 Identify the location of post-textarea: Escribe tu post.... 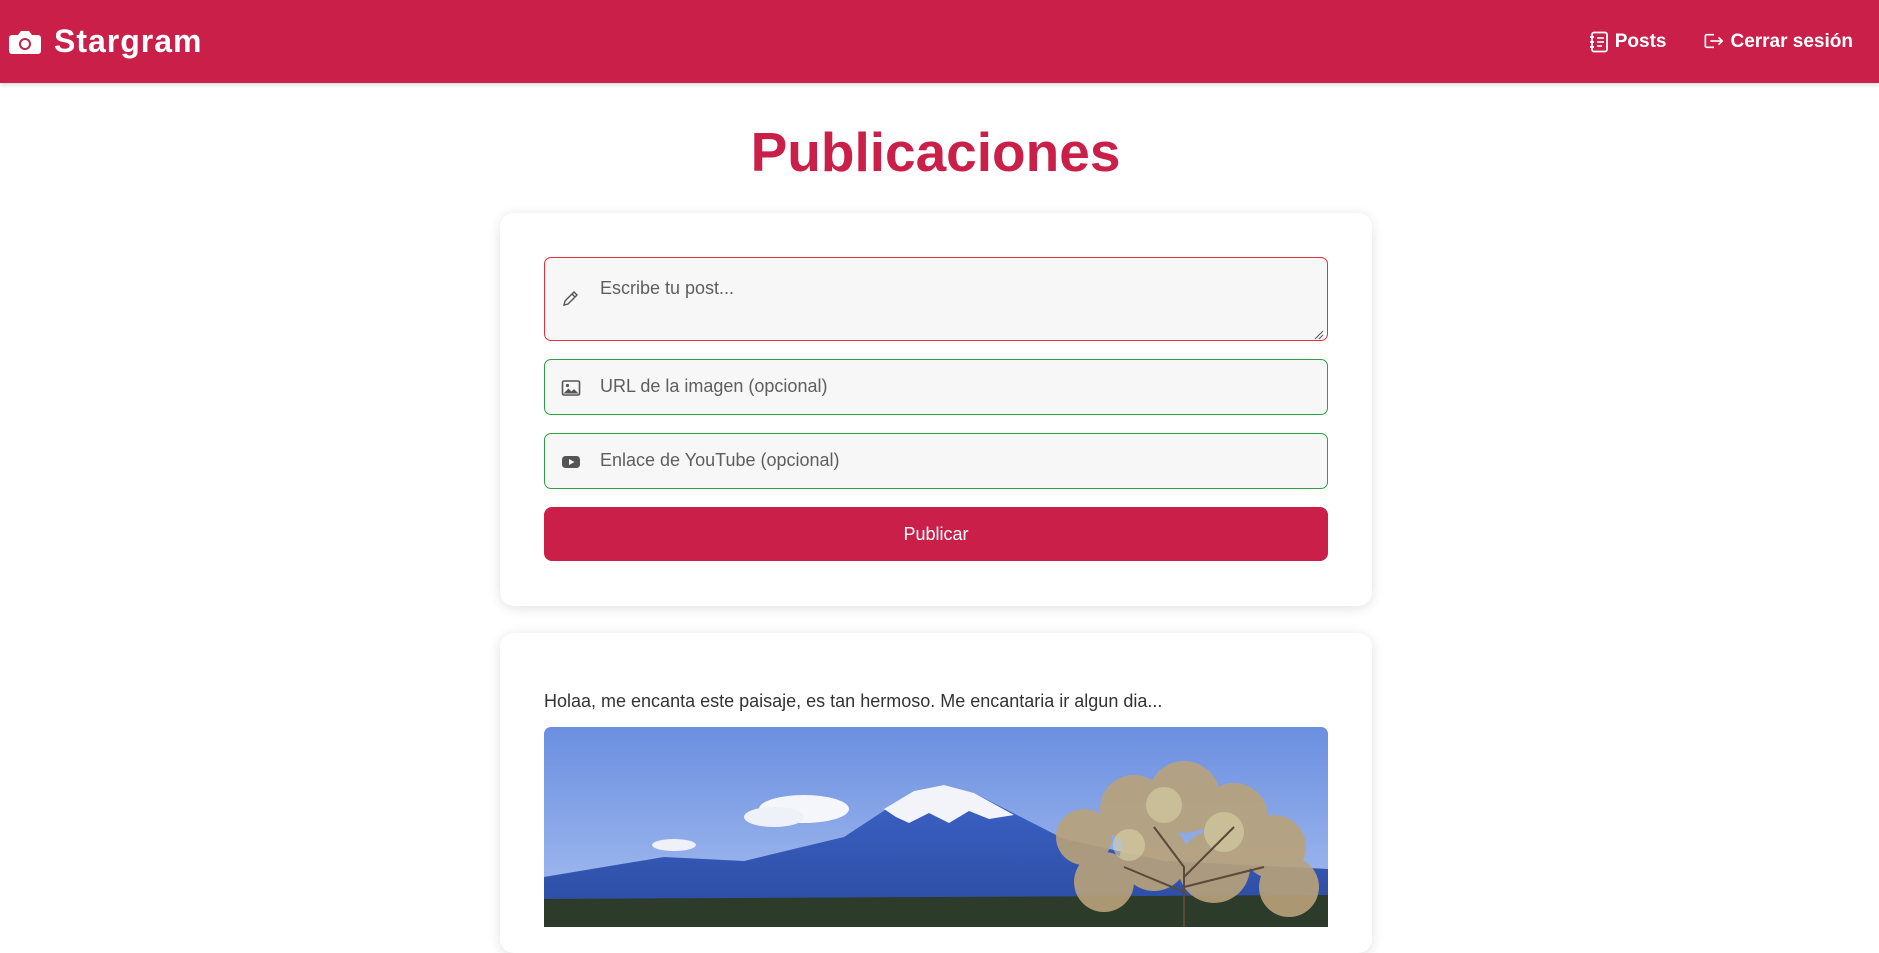
(936, 299).